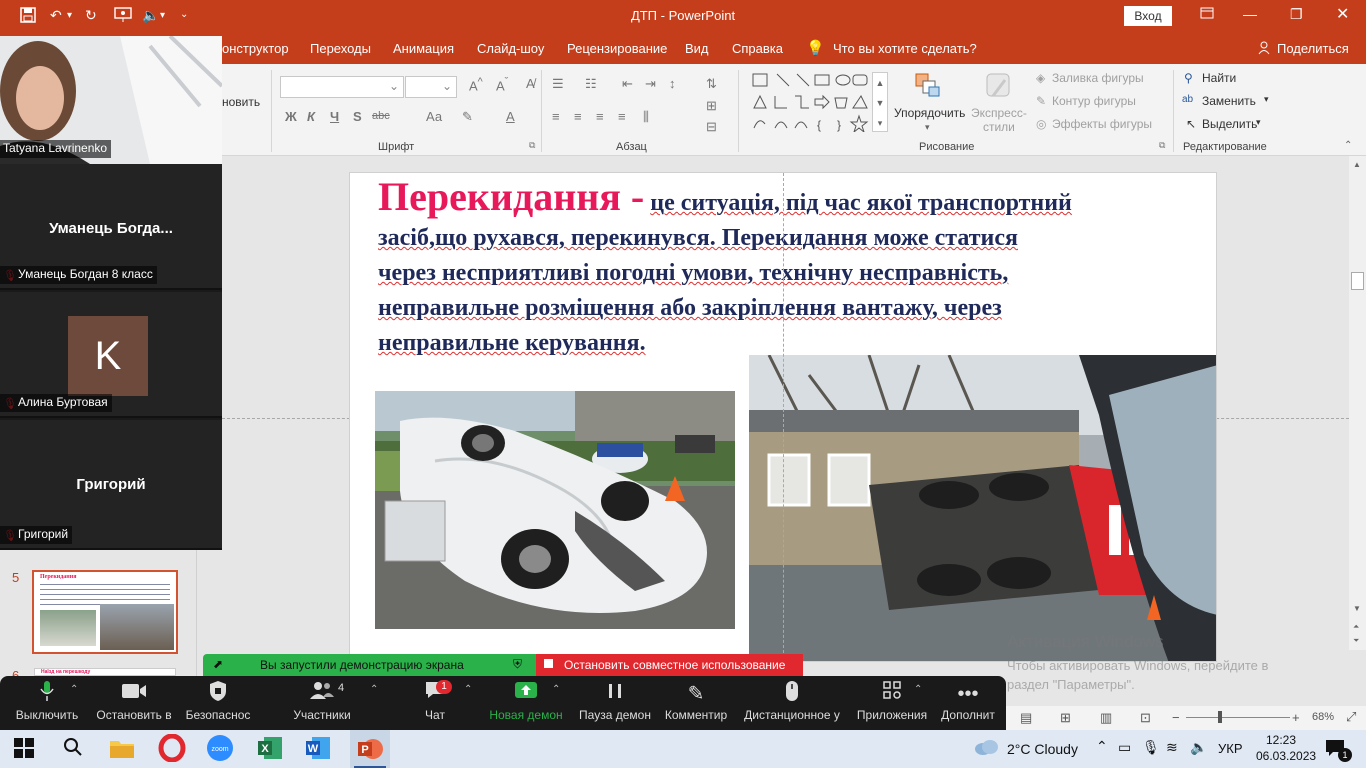 Image resolution: width=1366 pixels, height=768 pixels. Describe the element at coordinates (821, 103) in the screenshot. I see `shapes-gallery: {}` at that location.